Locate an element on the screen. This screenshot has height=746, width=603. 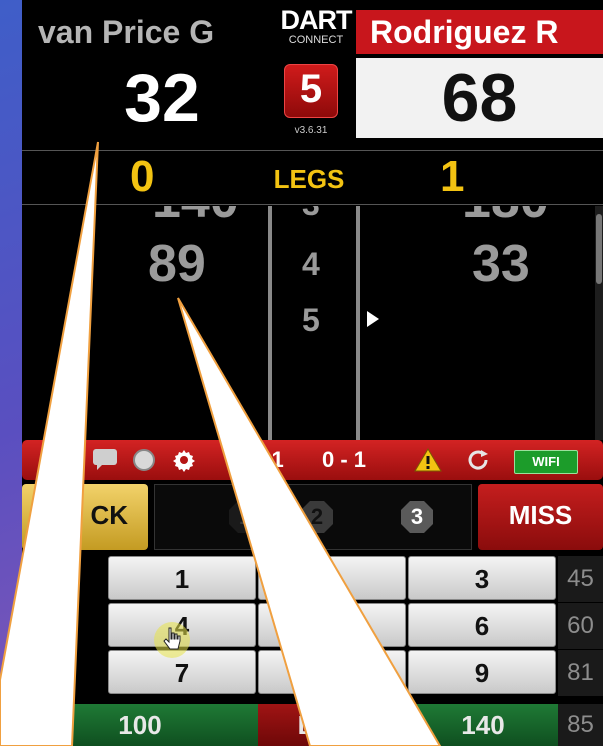
bust-button: BUST is located at coordinates (333, 725).